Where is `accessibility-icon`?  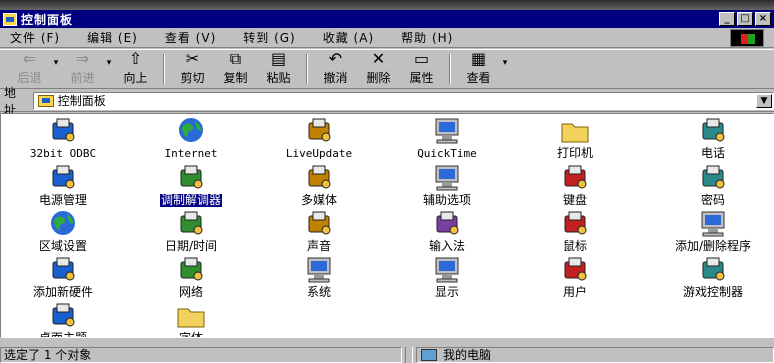 accessibility-icon is located at coordinates (447, 177).